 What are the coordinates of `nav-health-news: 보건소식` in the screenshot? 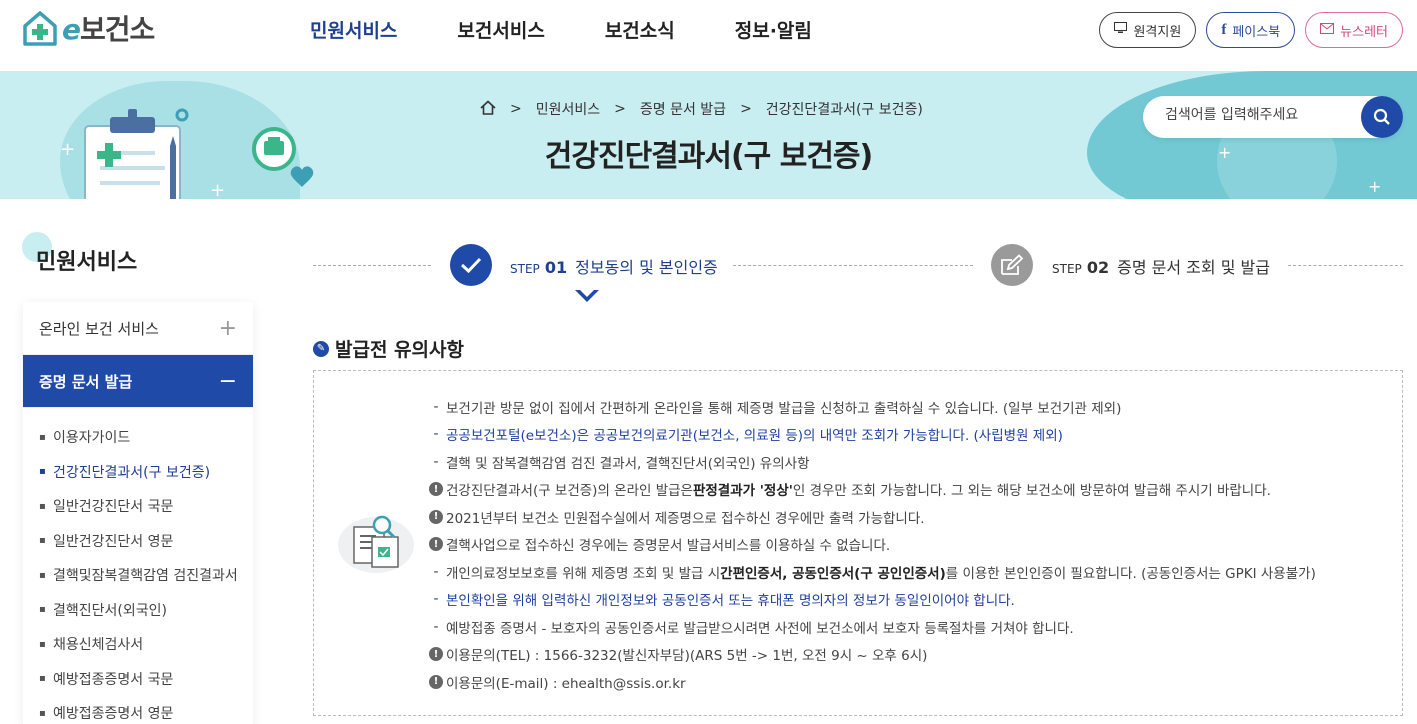 It's located at (640, 29).